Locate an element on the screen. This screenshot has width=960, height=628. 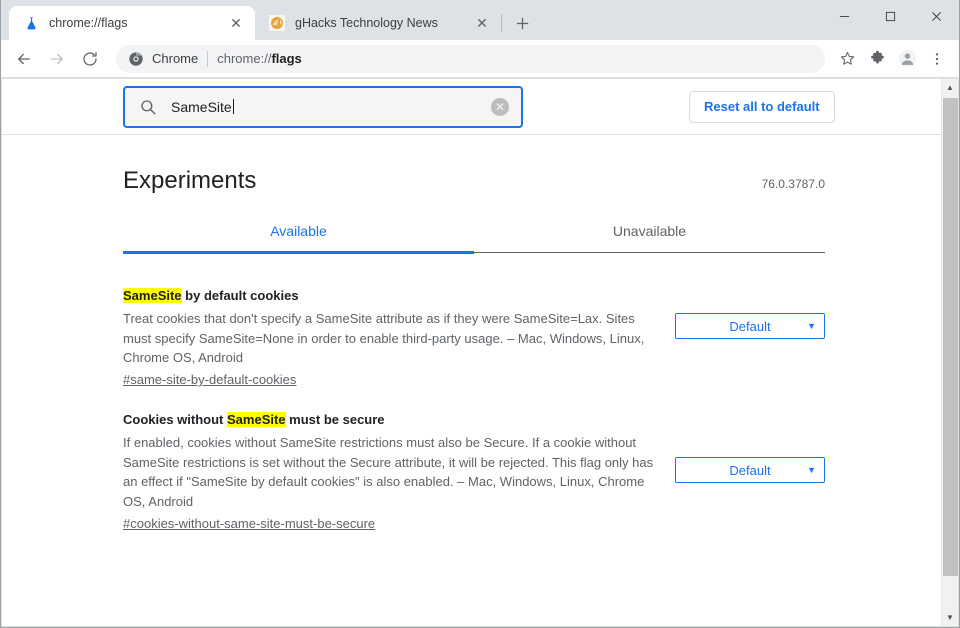
minimize-button is located at coordinates (844, 16).